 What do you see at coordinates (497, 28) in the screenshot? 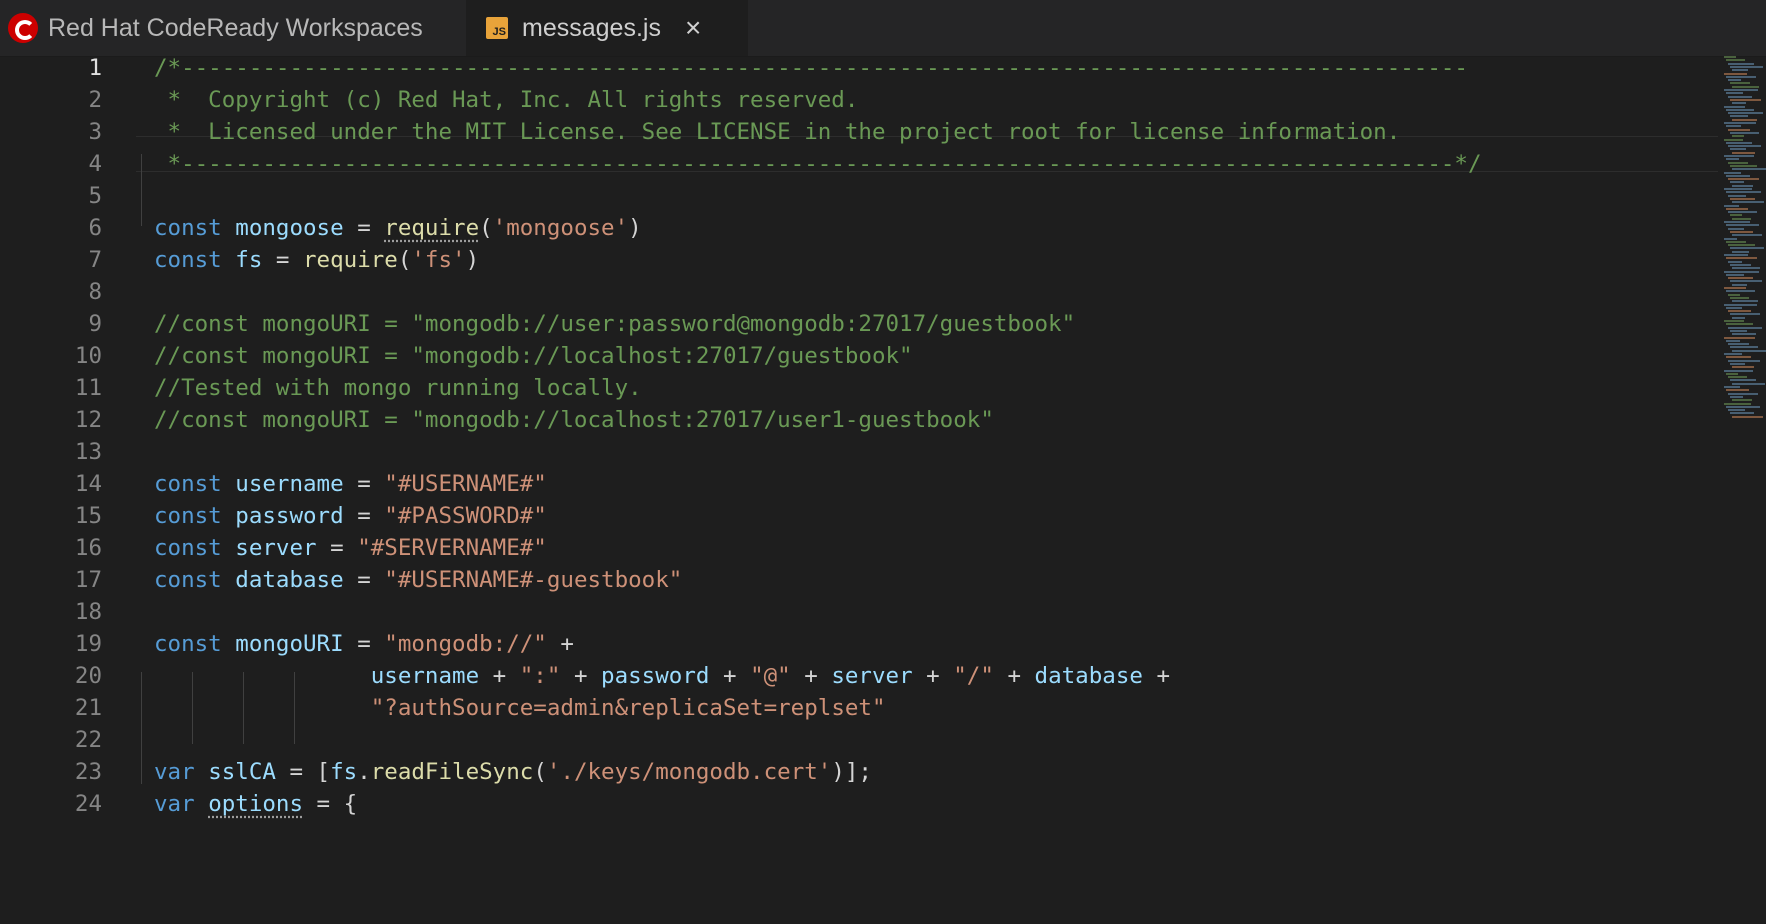
I see `javascript-file-icon: JS` at bounding box center [497, 28].